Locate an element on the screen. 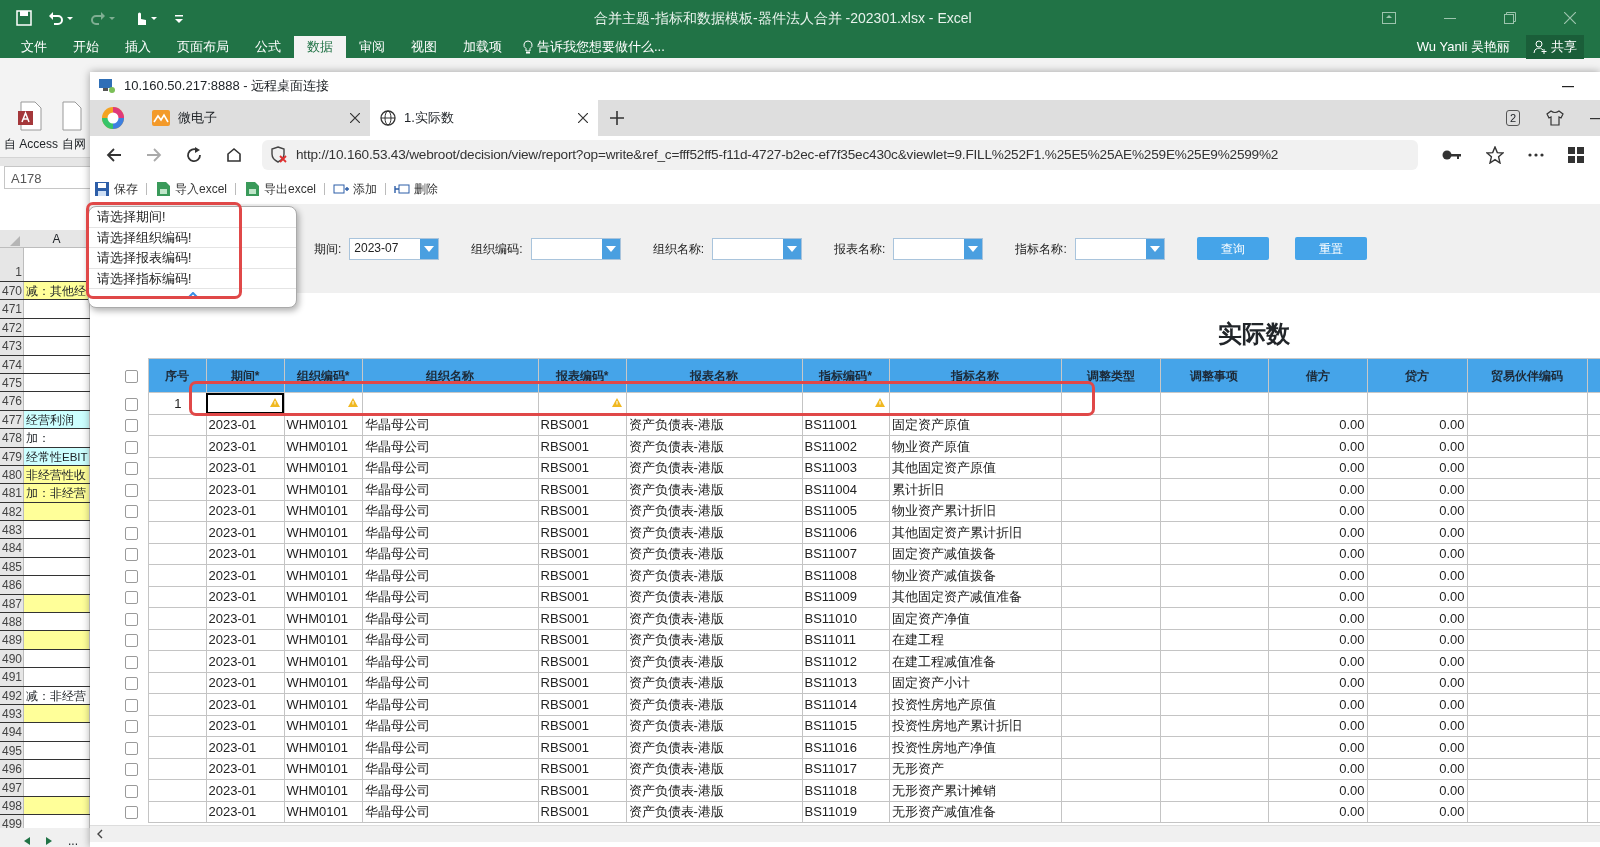 This screenshot has width=1600, height=847. row-header: 494 is located at coordinates (12, 732).